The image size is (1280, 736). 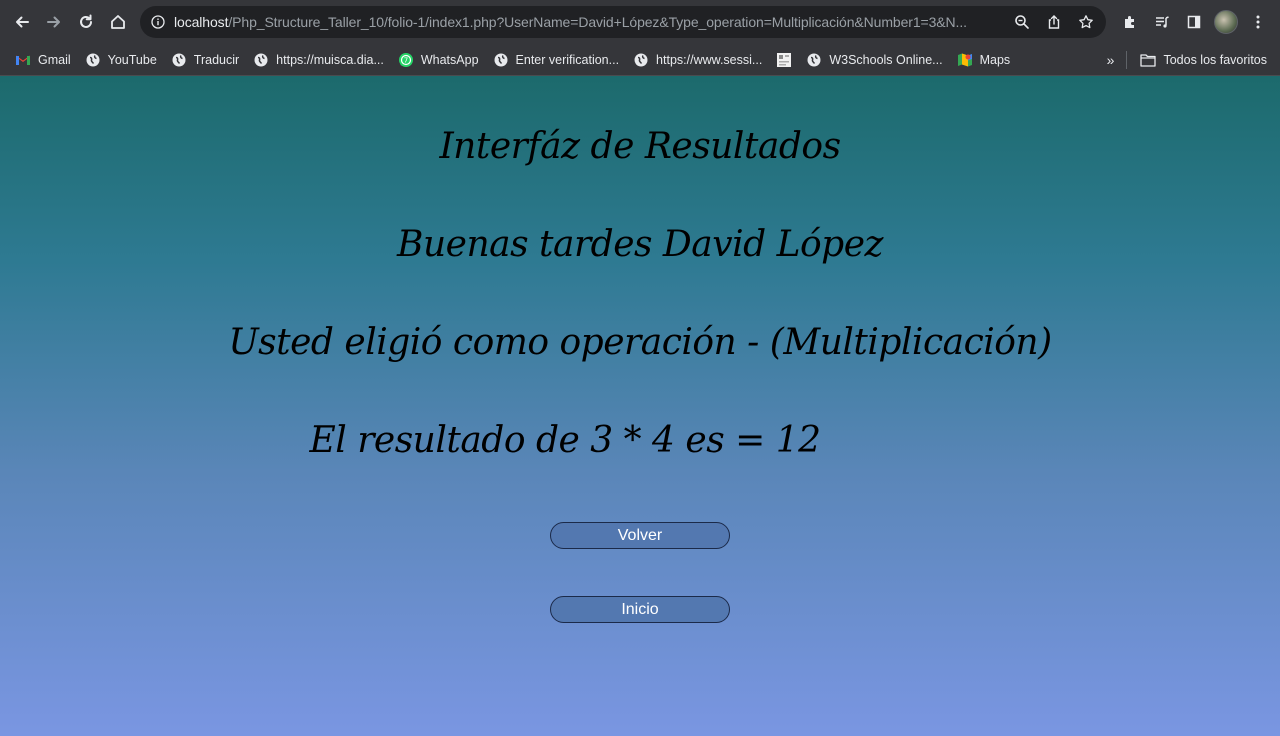 I want to click on bookmarks-divider, so click(x=1127, y=60).